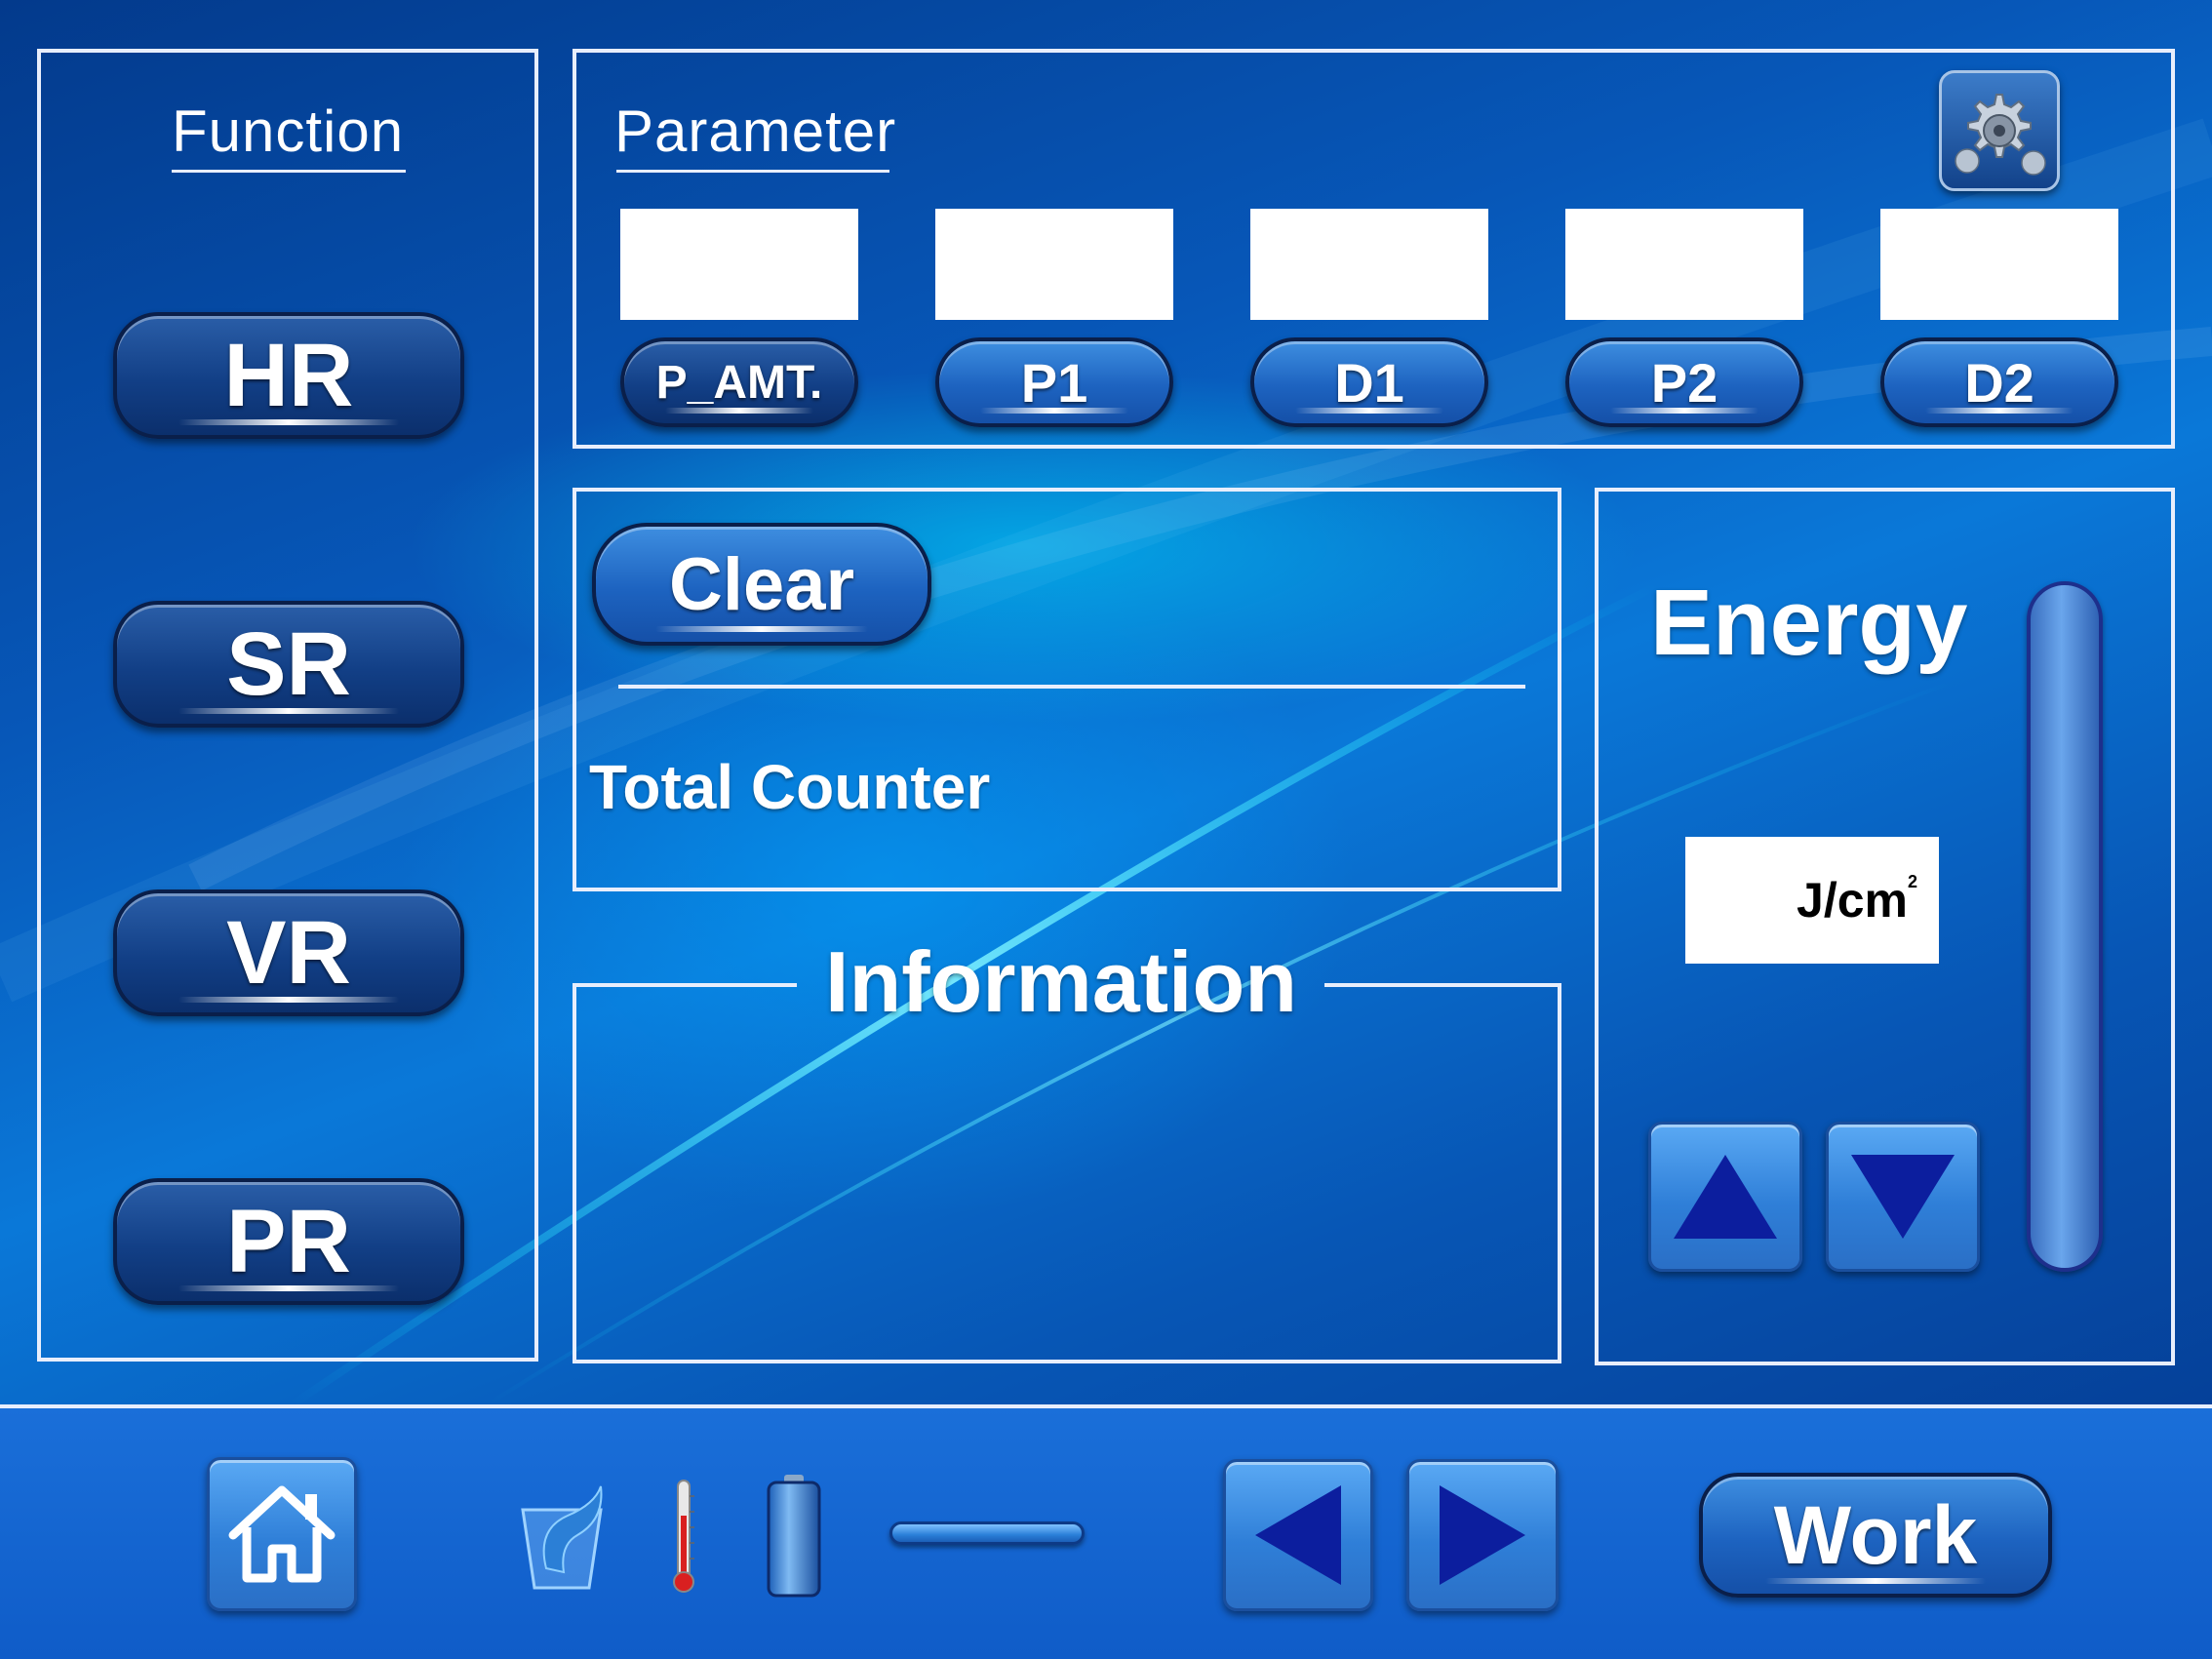 The image size is (2212, 1659). I want to click on parameter-title: Parameter, so click(755, 131).